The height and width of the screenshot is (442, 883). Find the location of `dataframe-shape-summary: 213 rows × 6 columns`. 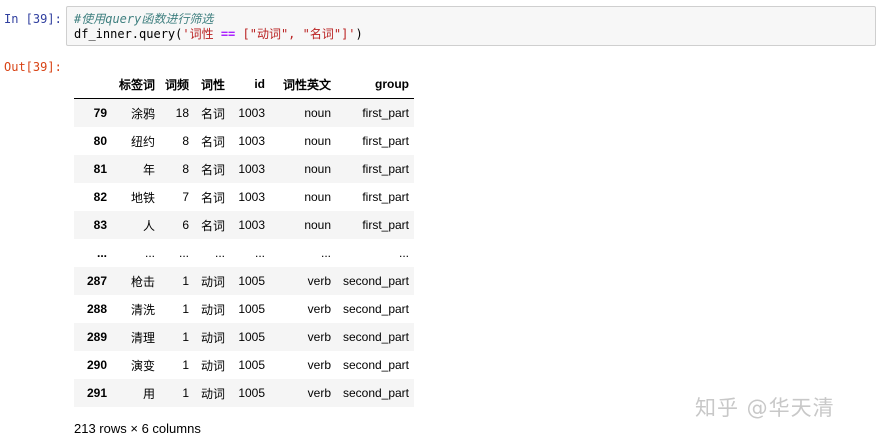

dataframe-shape-summary: 213 rows × 6 columns is located at coordinates (137, 428).